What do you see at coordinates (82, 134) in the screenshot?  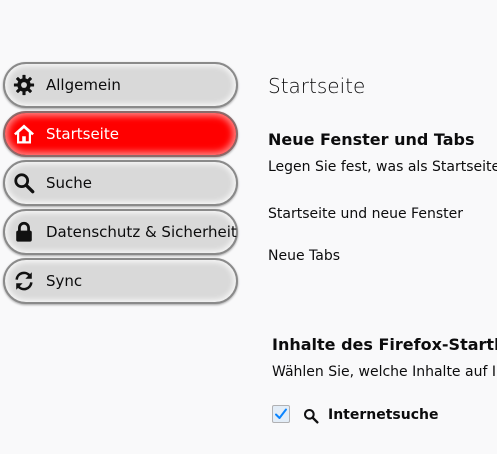 I see `sidebar-item-label: Startseite` at bounding box center [82, 134].